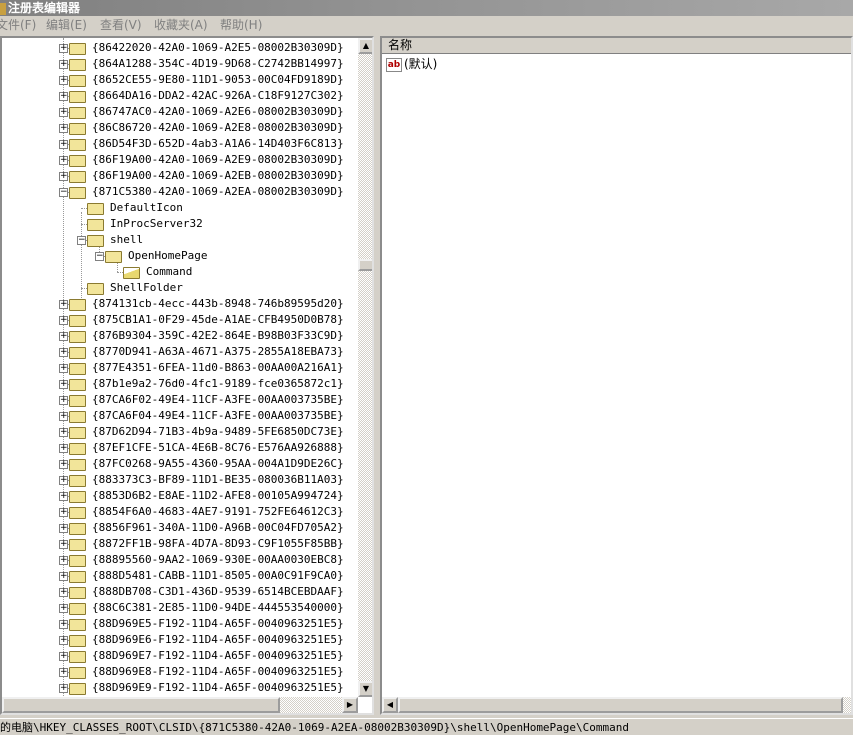  Describe the element at coordinates (411, 64) in the screenshot. I see `value-row: ab (默认)` at that location.